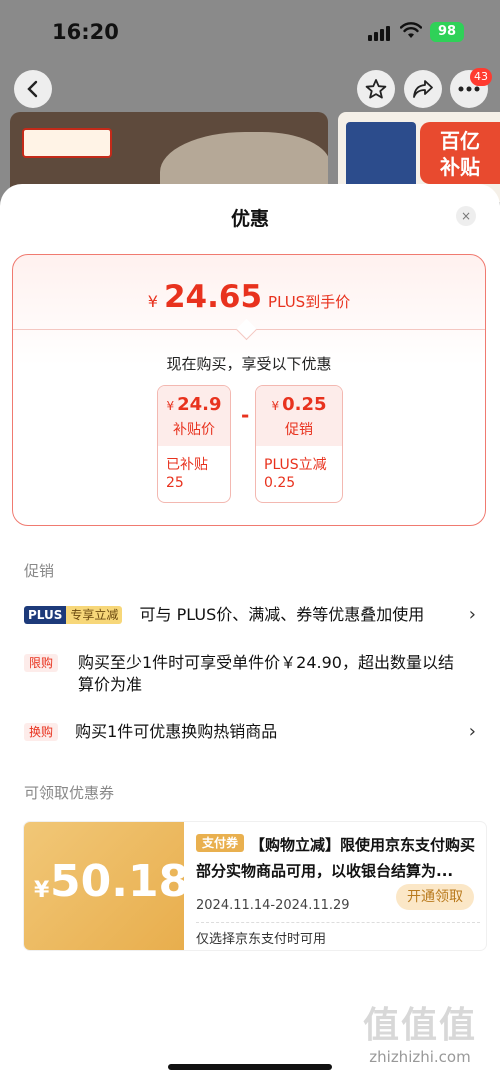 This screenshot has height=1082, width=500. What do you see at coordinates (469, 89) in the screenshot?
I see `more-dots-icon` at bounding box center [469, 89].